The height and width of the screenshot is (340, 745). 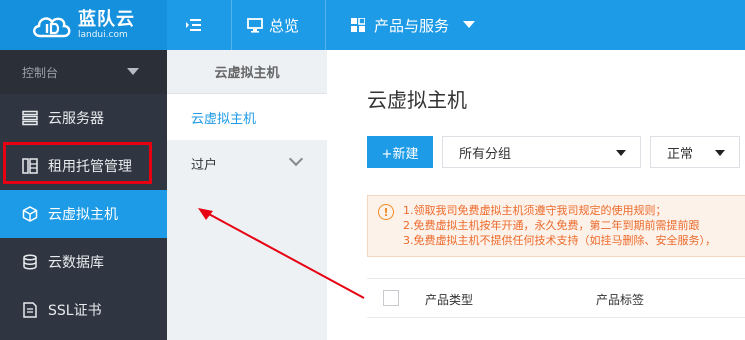 What do you see at coordinates (680, 154) in the screenshot?
I see `status-select-value: 正常` at bounding box center [680, 154].